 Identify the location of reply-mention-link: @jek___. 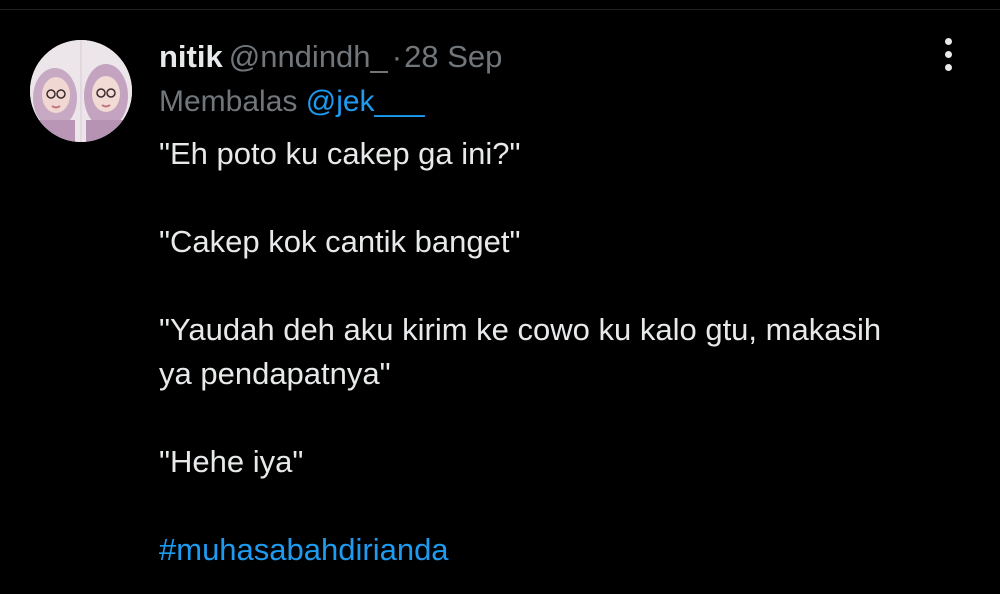
(365, 101).